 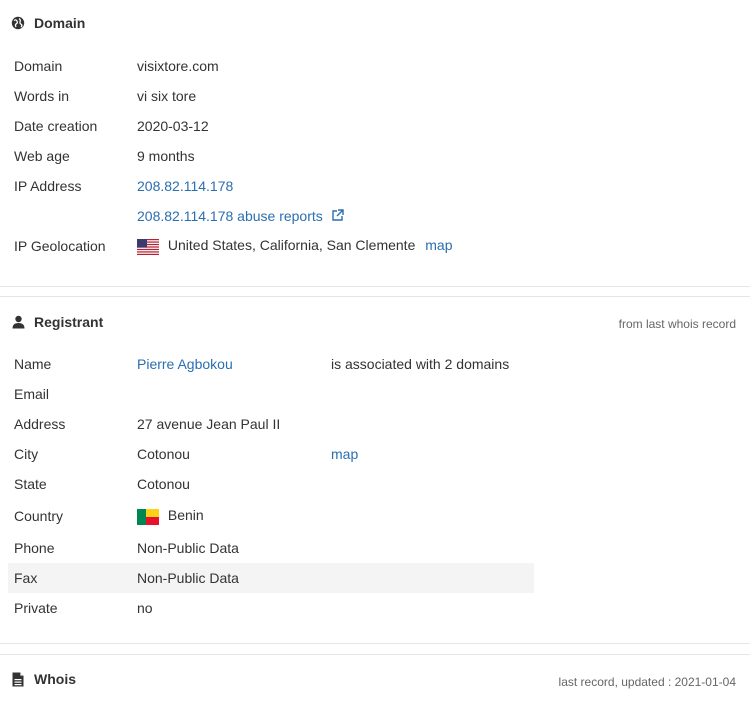 I want to click on globe-icon, so click(x=18, y=23).